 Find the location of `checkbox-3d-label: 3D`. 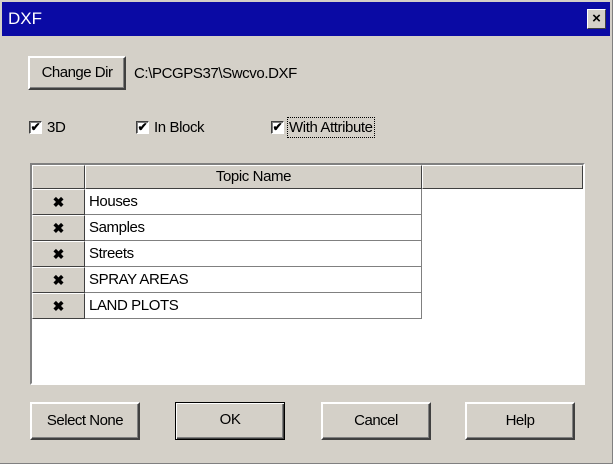

checkbox-3d-label: 3D is located at coordinates (56, 127).